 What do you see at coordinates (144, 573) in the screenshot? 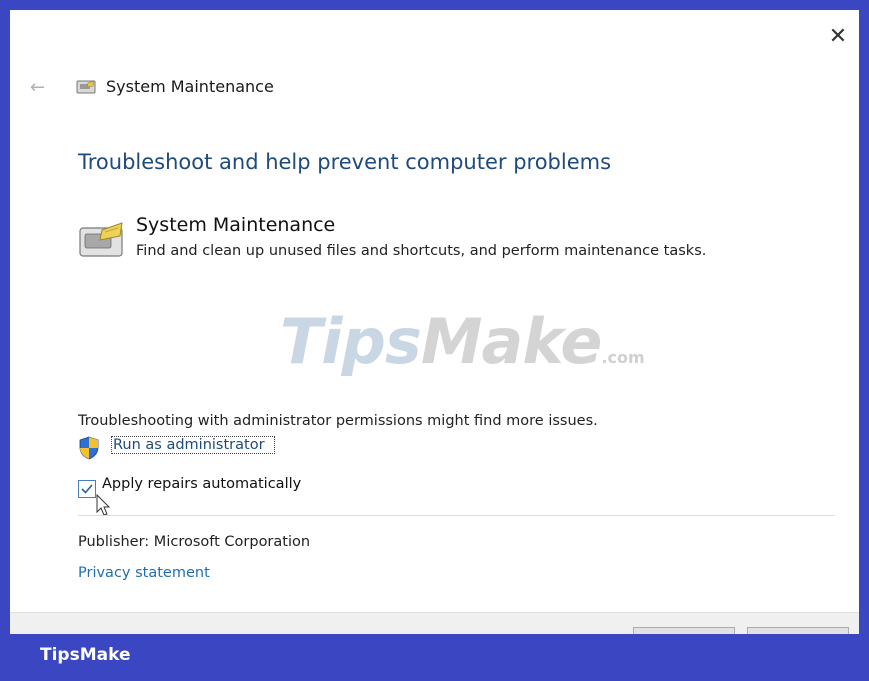
I see `privacy-statement-link: Privacy statement` at bounding box center [144, 573].